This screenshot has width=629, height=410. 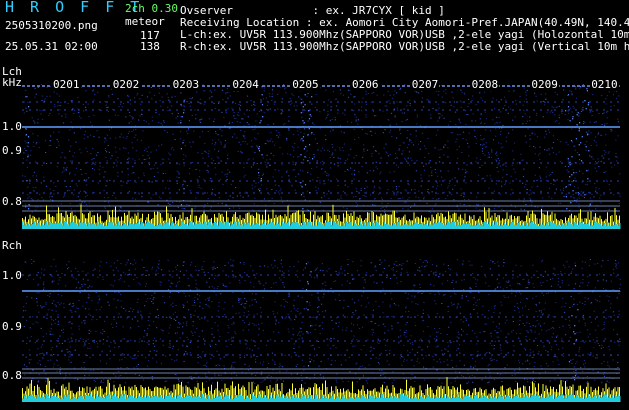 What do you see at coordinates (544, 84) in the screenshot?
I see `time-label-0209: 0209` at bounding box center [544, 84].